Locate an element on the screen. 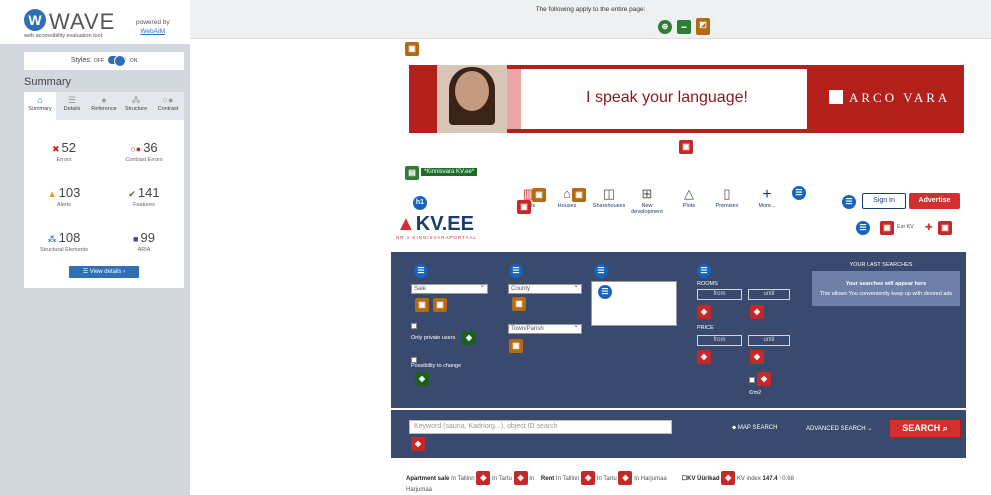 The height and width of the screenshot is (495, 991). search-button: SEARCH ⌕ is located at coordinates (925, 428).